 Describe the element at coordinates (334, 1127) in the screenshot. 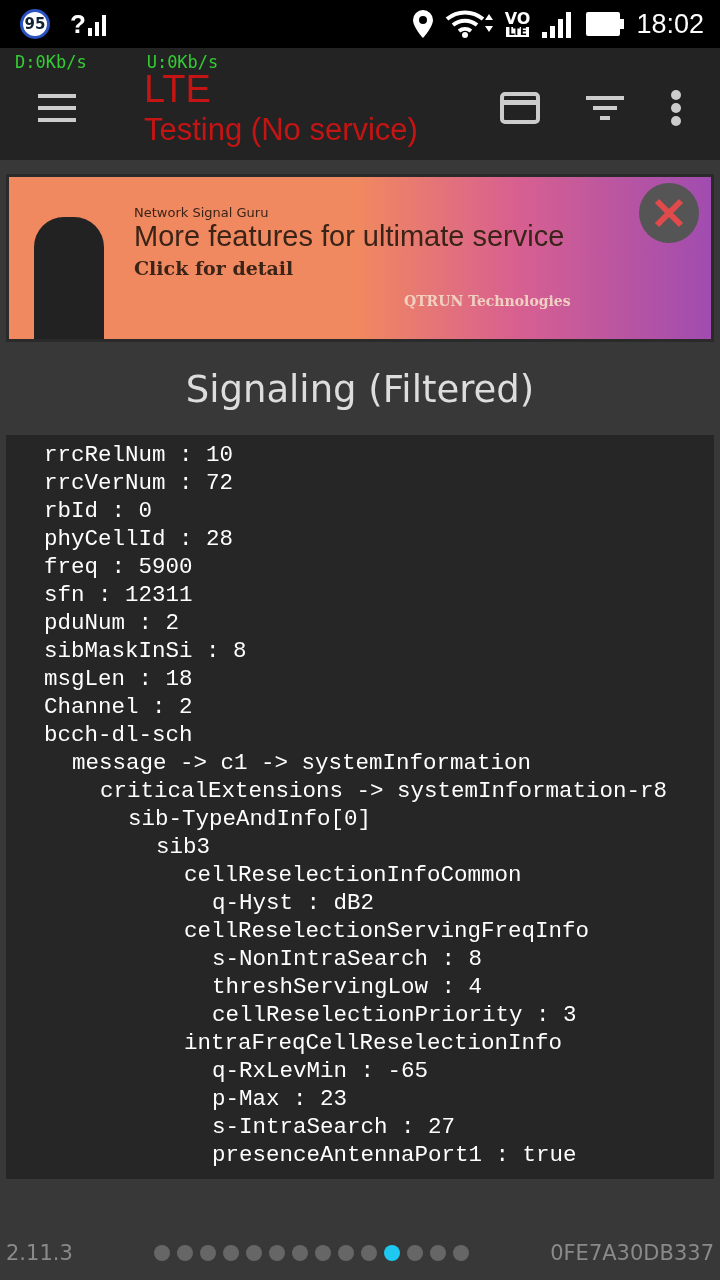

I see `detail-line: s-IntraSearch : 27` at that location.